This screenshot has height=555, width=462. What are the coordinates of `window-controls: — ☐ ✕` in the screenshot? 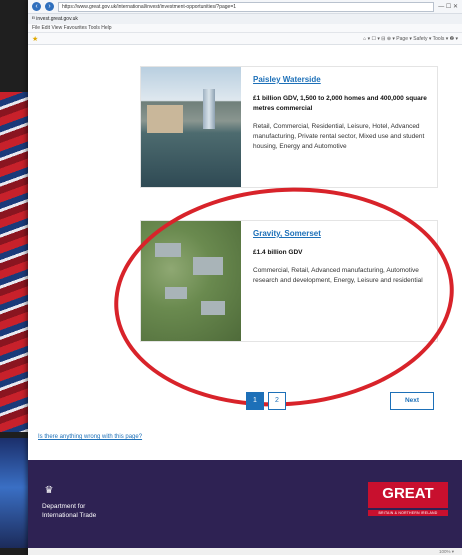 It's located at (448, 6).